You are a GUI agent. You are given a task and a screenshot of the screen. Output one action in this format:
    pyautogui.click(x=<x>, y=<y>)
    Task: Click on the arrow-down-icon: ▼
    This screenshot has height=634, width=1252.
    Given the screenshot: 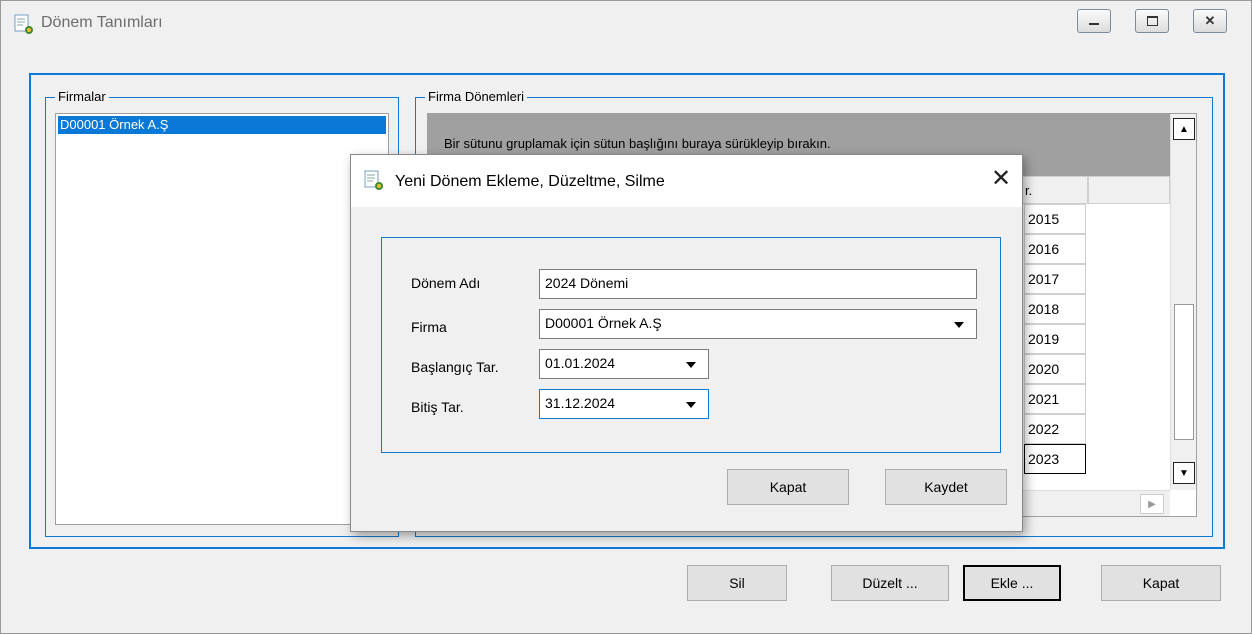 What is the action you would take?
    pyautogui.click(x=1184, y=473)
    